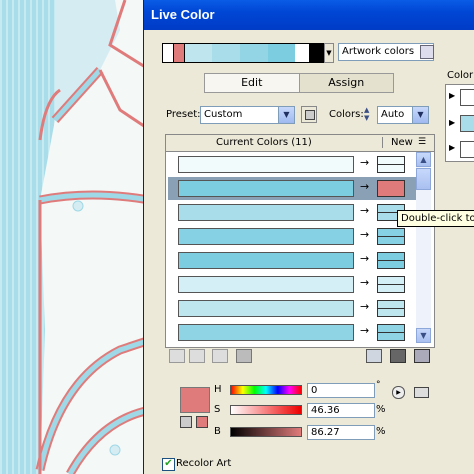 Image resolution: width=474 pixels, height=474 pixels. What do you see at coordinates (217, 409) in the screenshot?
I see `s-label: S` at bounding box center [217, 409].